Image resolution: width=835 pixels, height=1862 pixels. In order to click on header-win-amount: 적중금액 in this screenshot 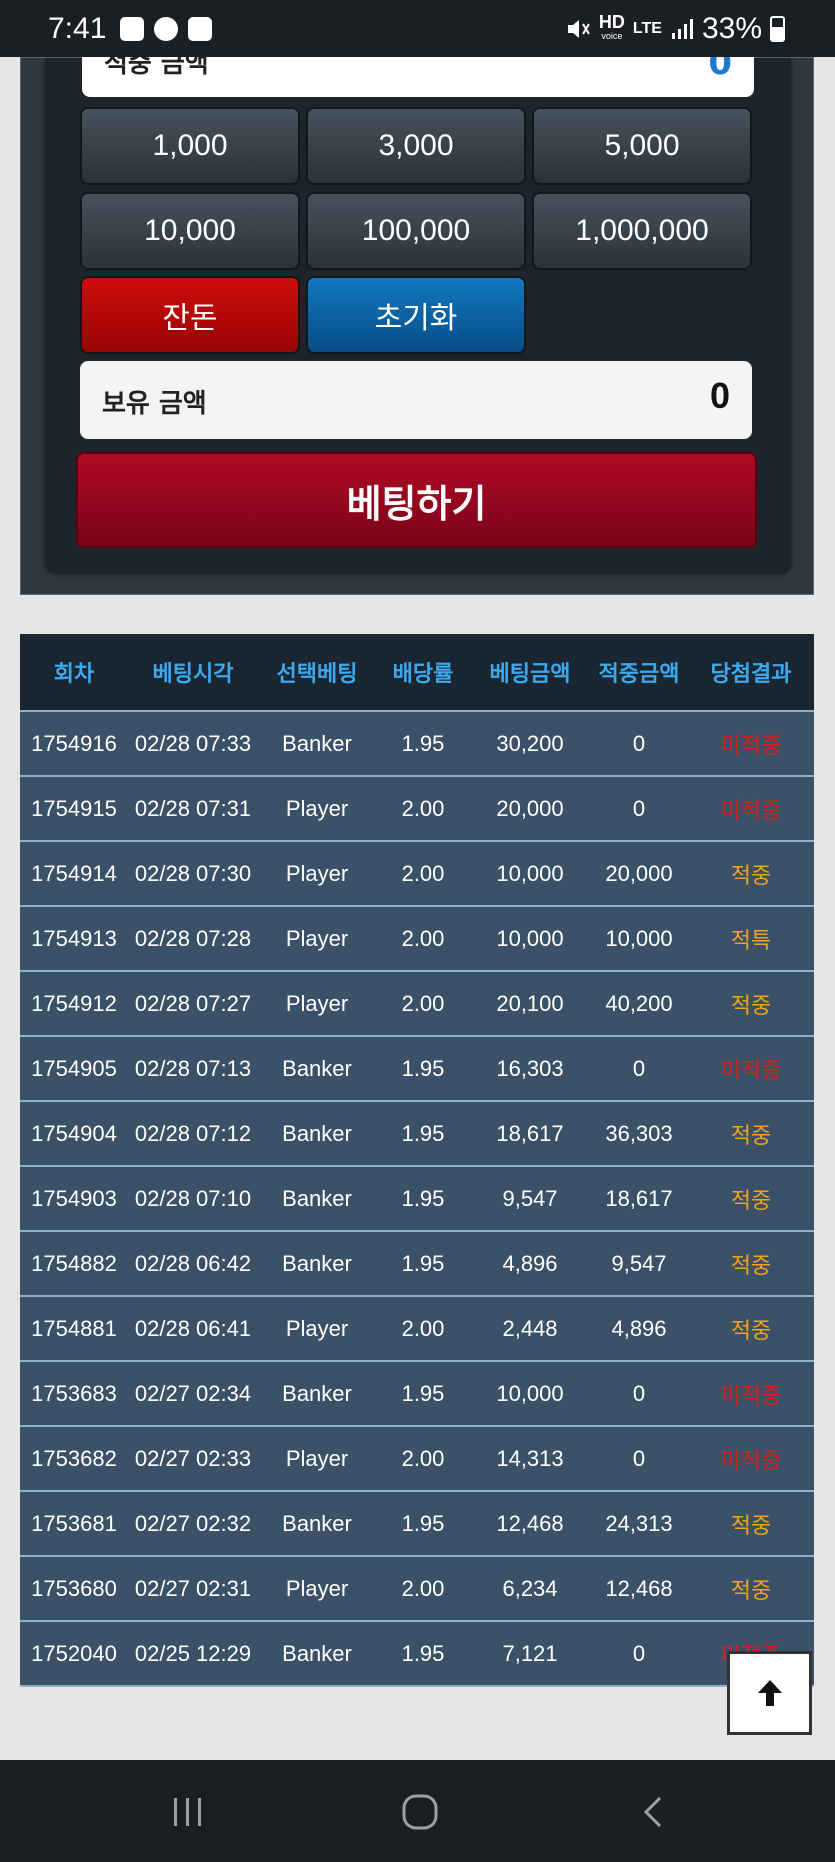, I will do `click(639, 674)`.